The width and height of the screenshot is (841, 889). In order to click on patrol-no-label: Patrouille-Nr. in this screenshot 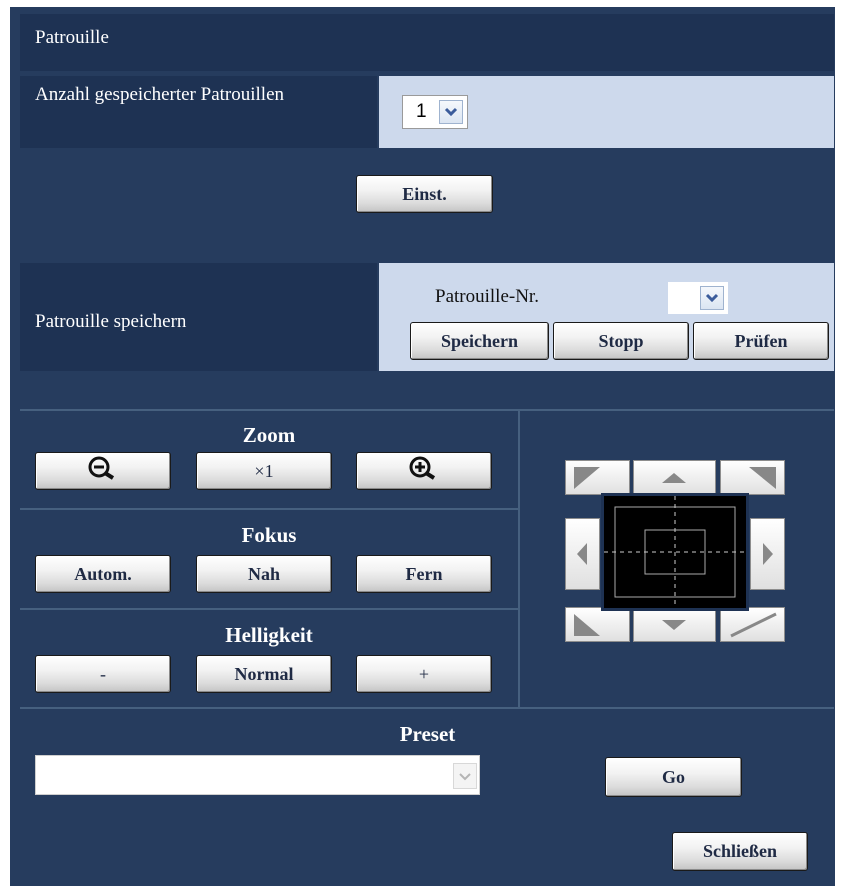, I will do `click(487, 296)`.